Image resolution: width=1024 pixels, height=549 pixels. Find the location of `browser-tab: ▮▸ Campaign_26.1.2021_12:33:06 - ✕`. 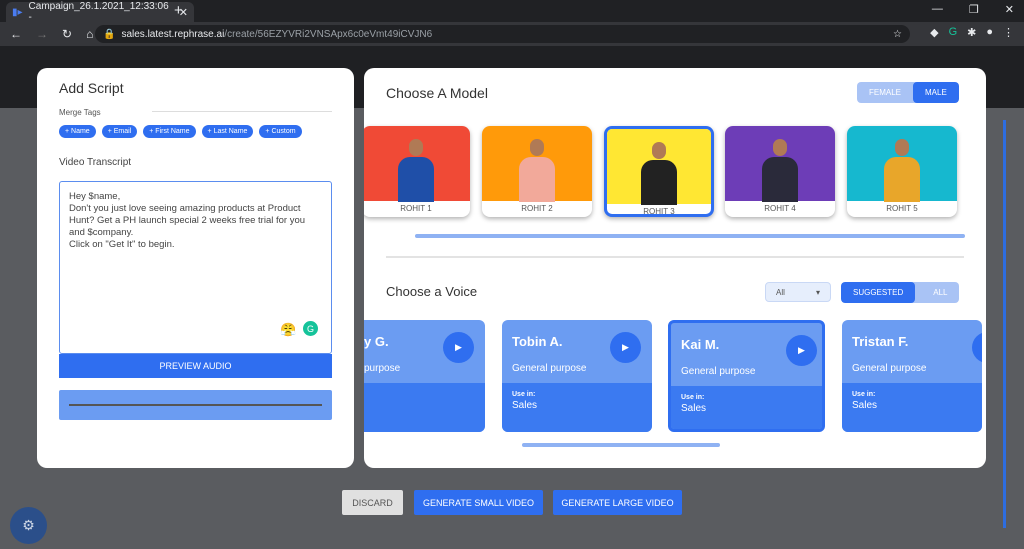

browser-tab: ▮▸ Campaign_26.1.2021_12:33:06 - ✕ is located at coordinates (100, 12).